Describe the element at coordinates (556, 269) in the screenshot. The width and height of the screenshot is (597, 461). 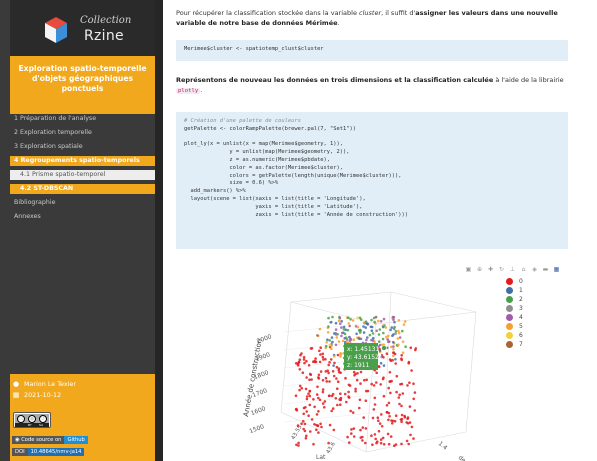
I see `plotly-logo-icon: ▦` at that location.